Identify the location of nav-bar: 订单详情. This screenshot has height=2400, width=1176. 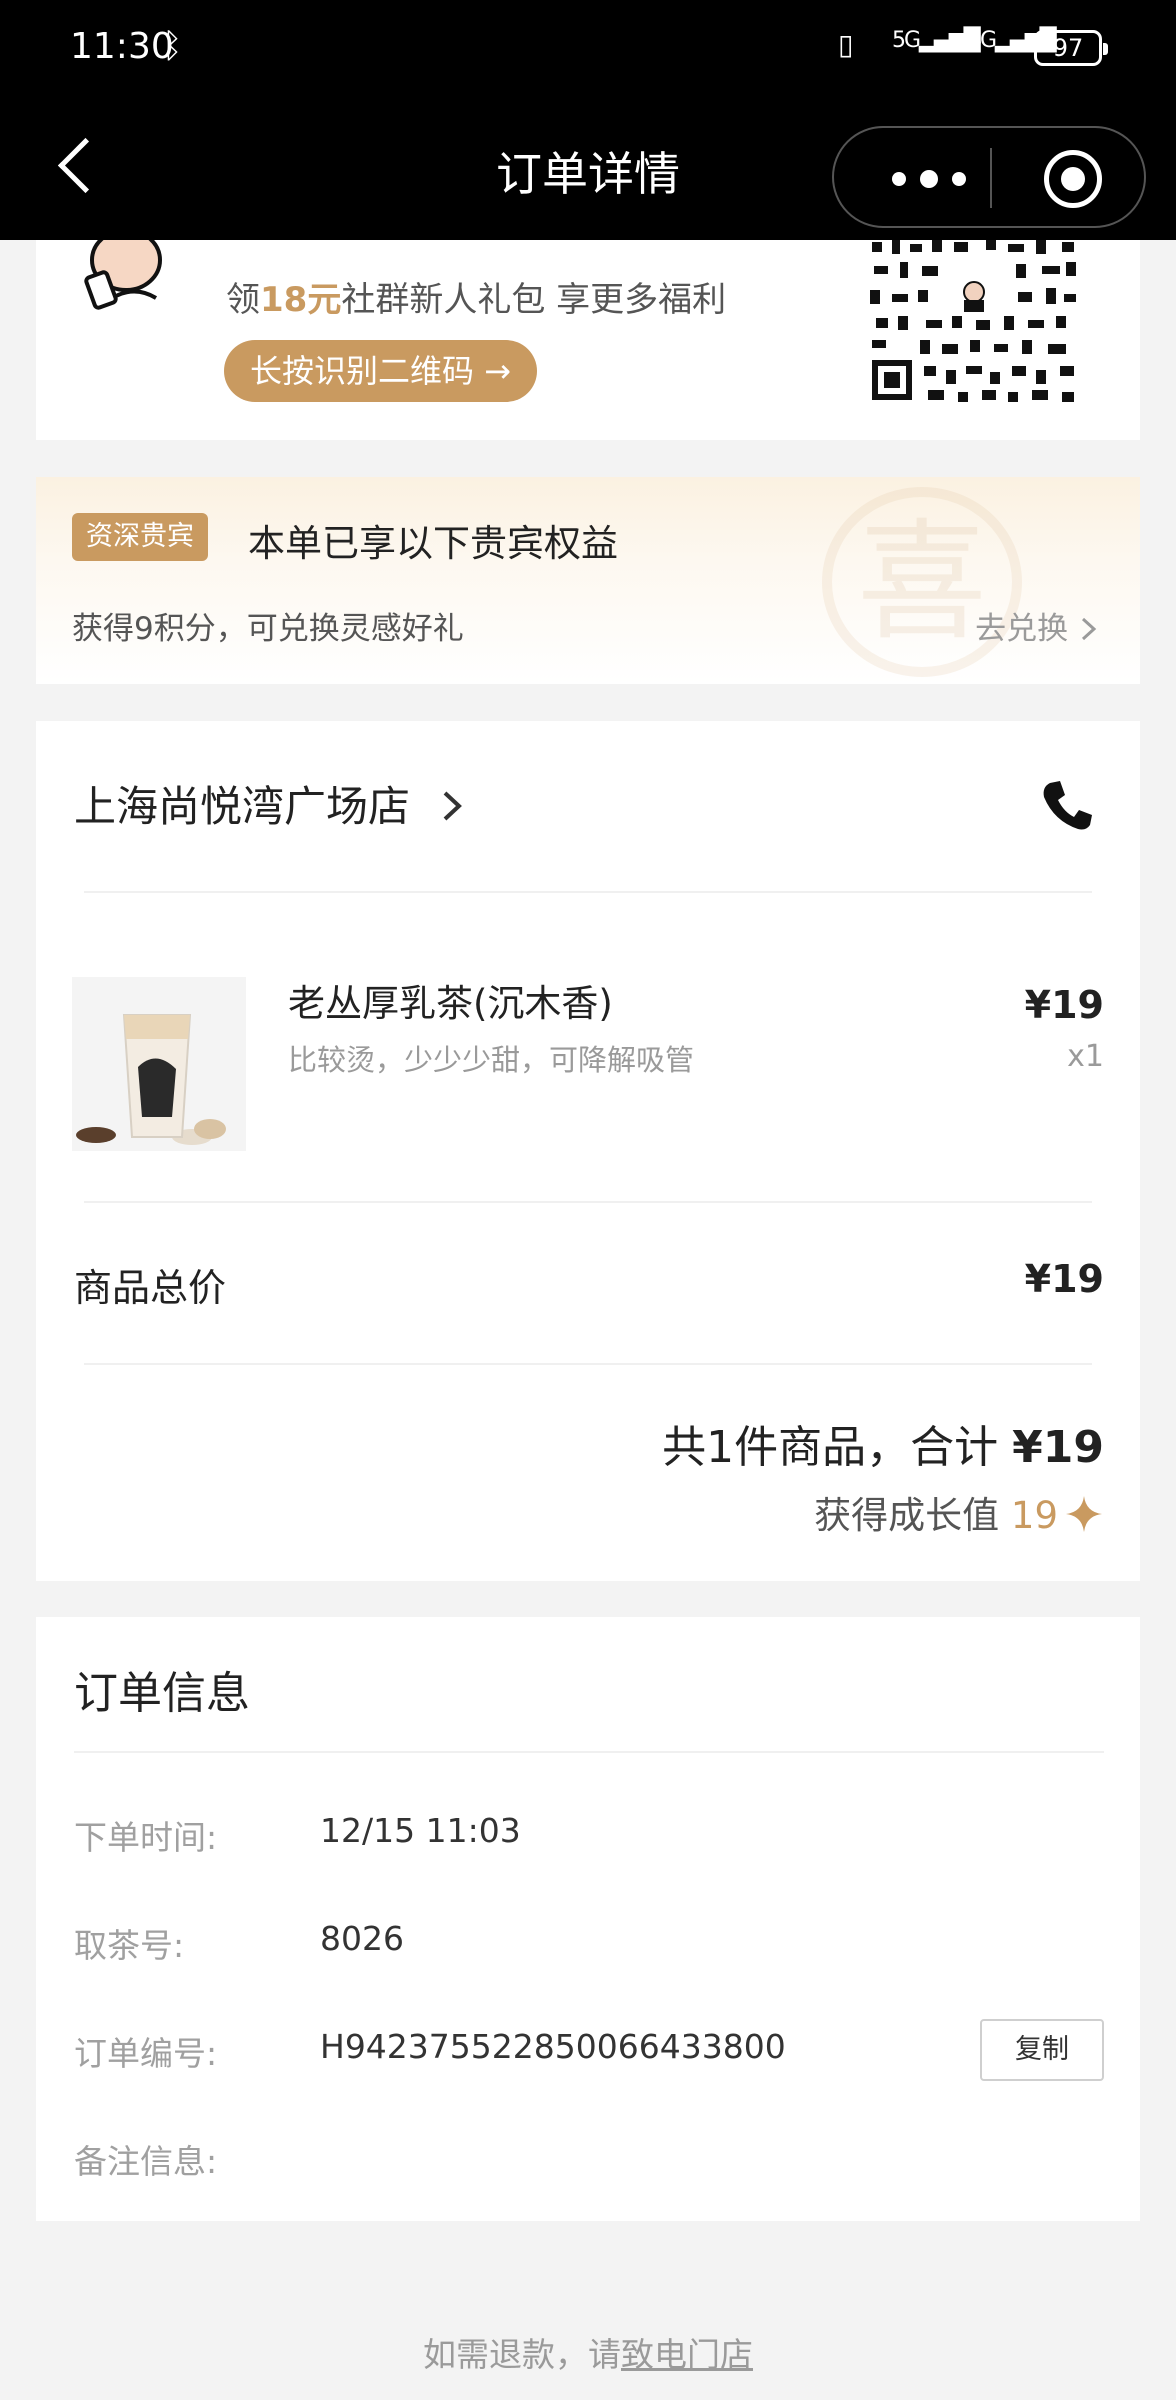
(588, 169).